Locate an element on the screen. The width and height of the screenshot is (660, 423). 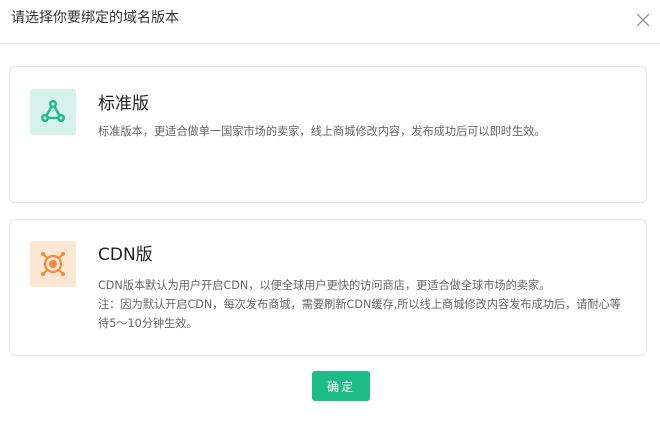
dialog-title: 请选择你要绑定的域名版本 is located at coordinates (95, 18).